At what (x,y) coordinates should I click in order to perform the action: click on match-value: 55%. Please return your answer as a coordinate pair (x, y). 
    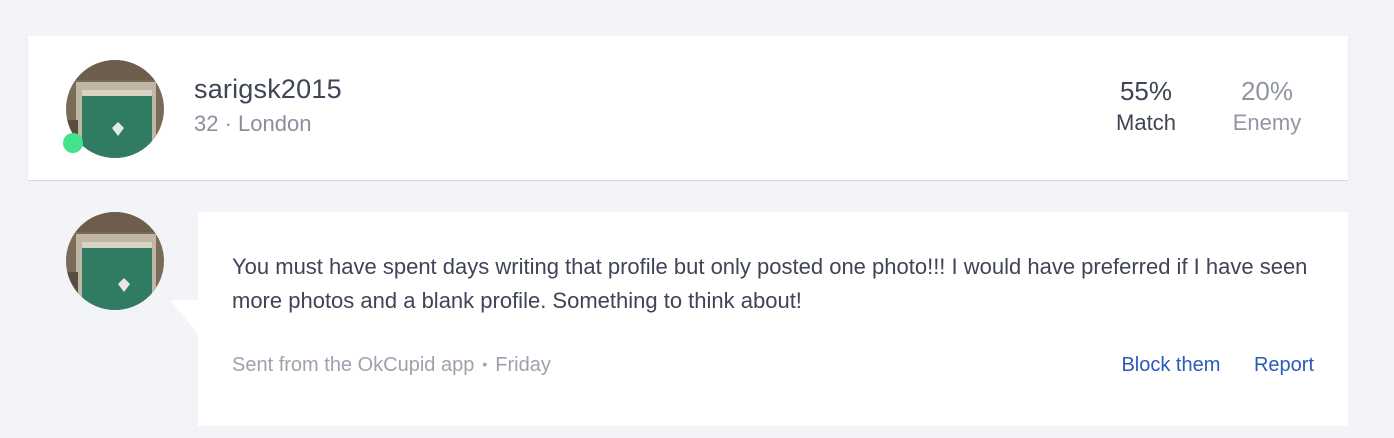
    Looking at the image, I should click on (1146, 91).